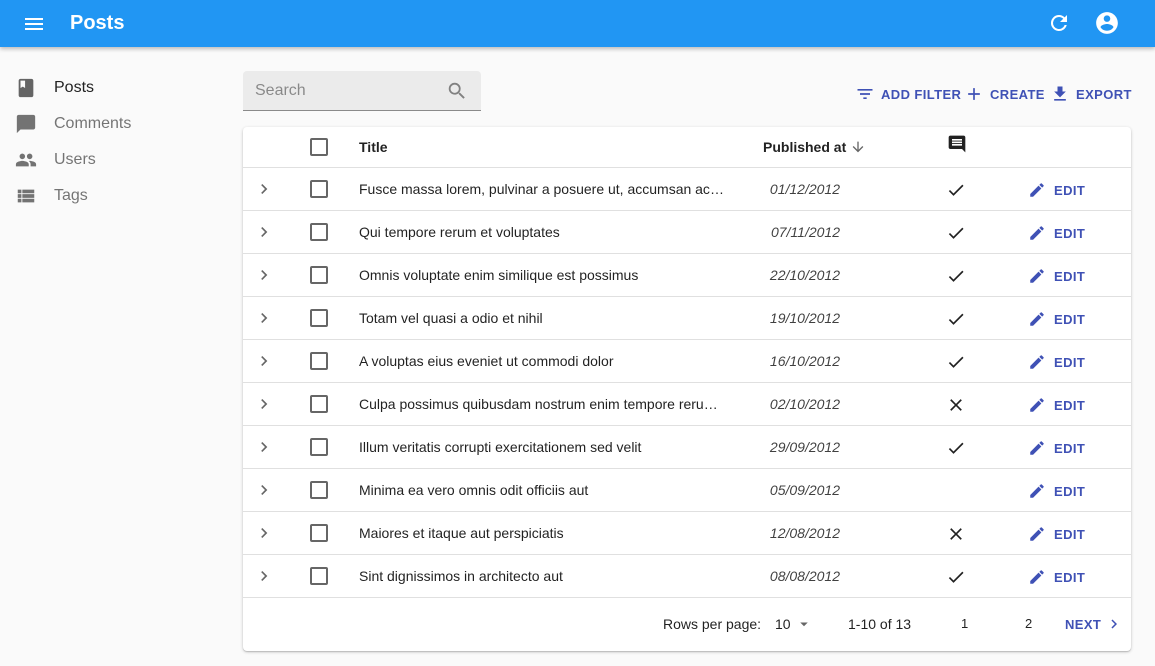  Describe the element at coordinates (1094, 624) in the screenshot. I see `next-page-button: NEXT` at that location.